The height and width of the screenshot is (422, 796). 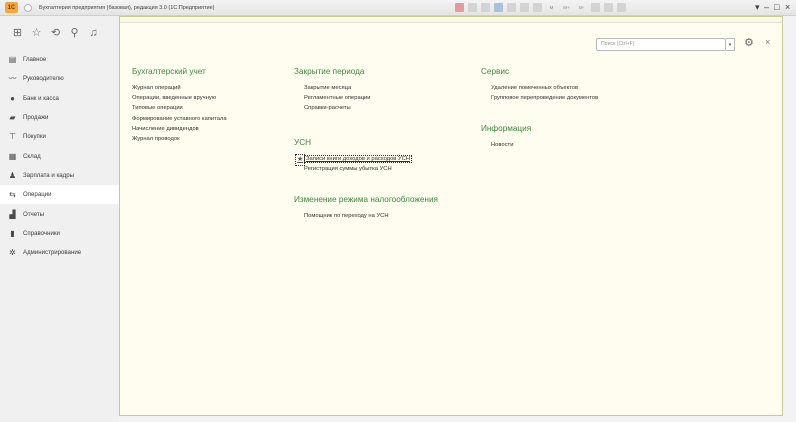 What do you see at coordinates (300, 160) in the screenshot?
I see `star-favorite-icon: ★` at bounding box center [300, 160].